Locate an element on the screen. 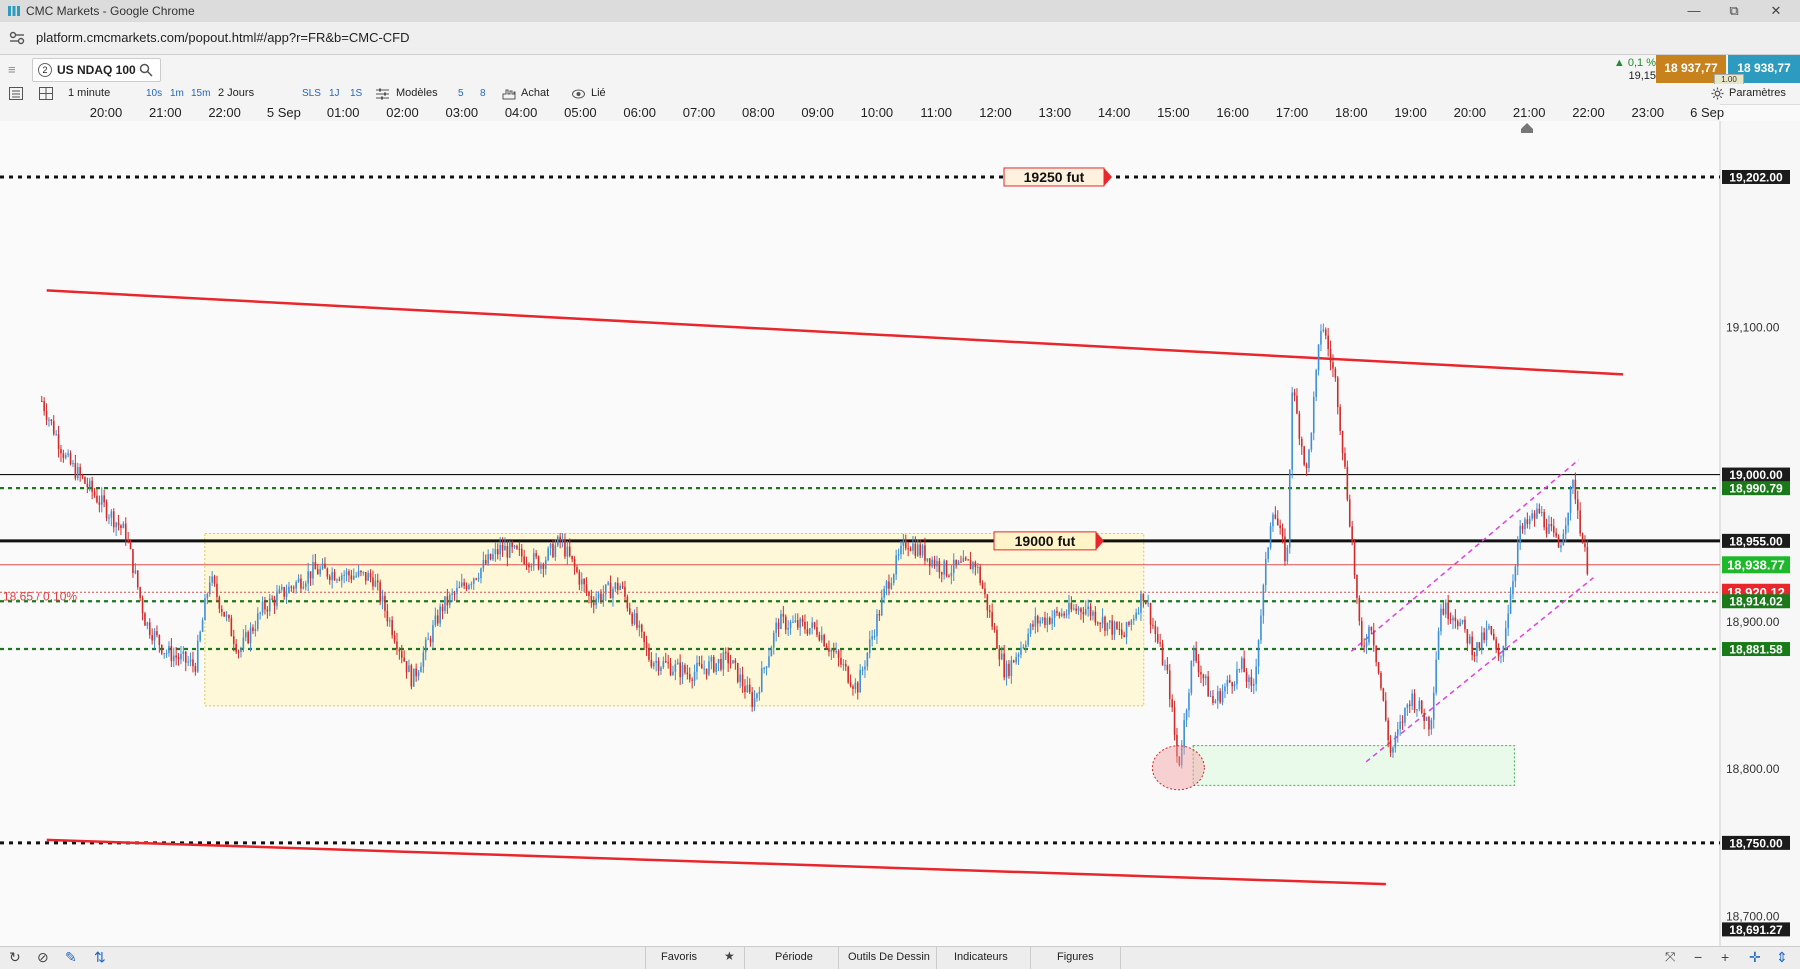 The height and width of the screenshot is (969, 1800). y-tick-label: 18,700.00 is located at coordinates (1753, 917).